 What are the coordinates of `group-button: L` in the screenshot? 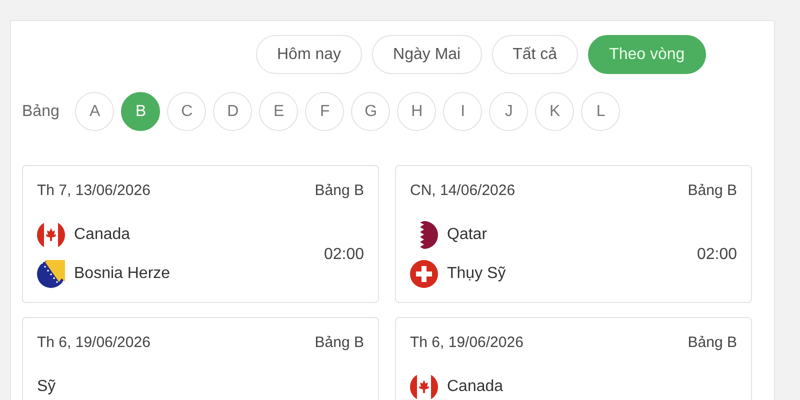 It's located at (600, 111).